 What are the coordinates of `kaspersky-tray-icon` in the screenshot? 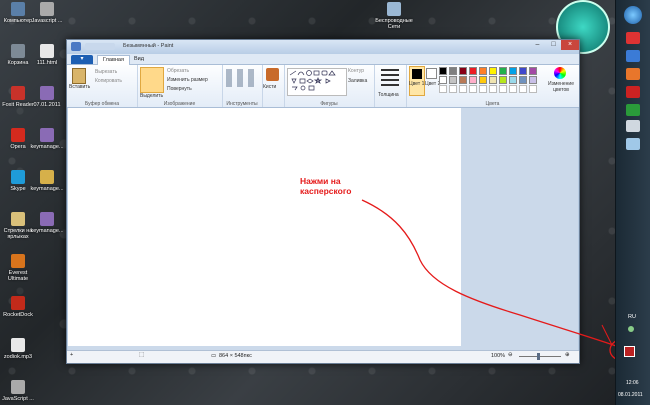 It's located at (629, 351).